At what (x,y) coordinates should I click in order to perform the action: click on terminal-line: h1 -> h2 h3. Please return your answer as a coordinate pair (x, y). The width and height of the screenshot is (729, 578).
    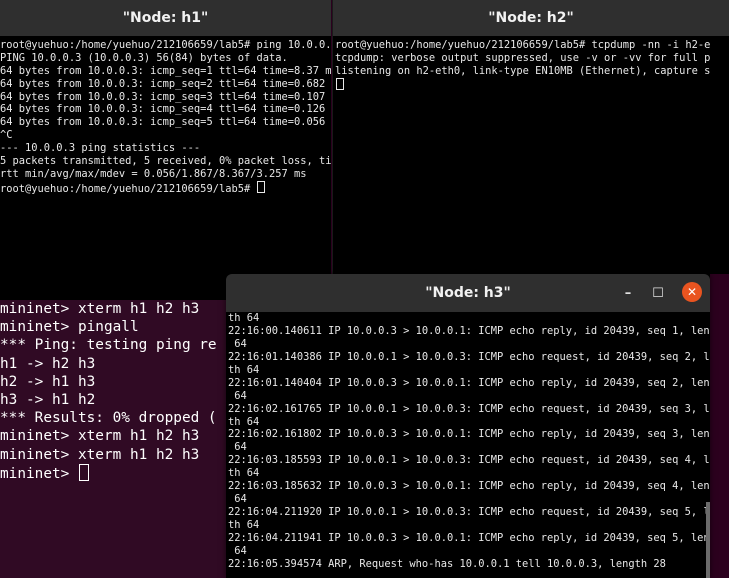
    Looking at the image, I should click on (113, 364).